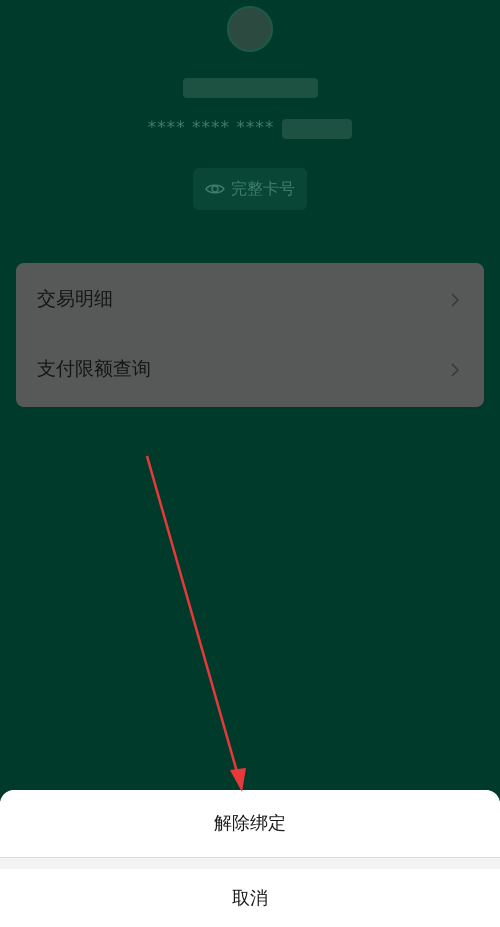  Describe the element at coordinates (215, 189) in the screenshot. I see `eye-icon` at that location.